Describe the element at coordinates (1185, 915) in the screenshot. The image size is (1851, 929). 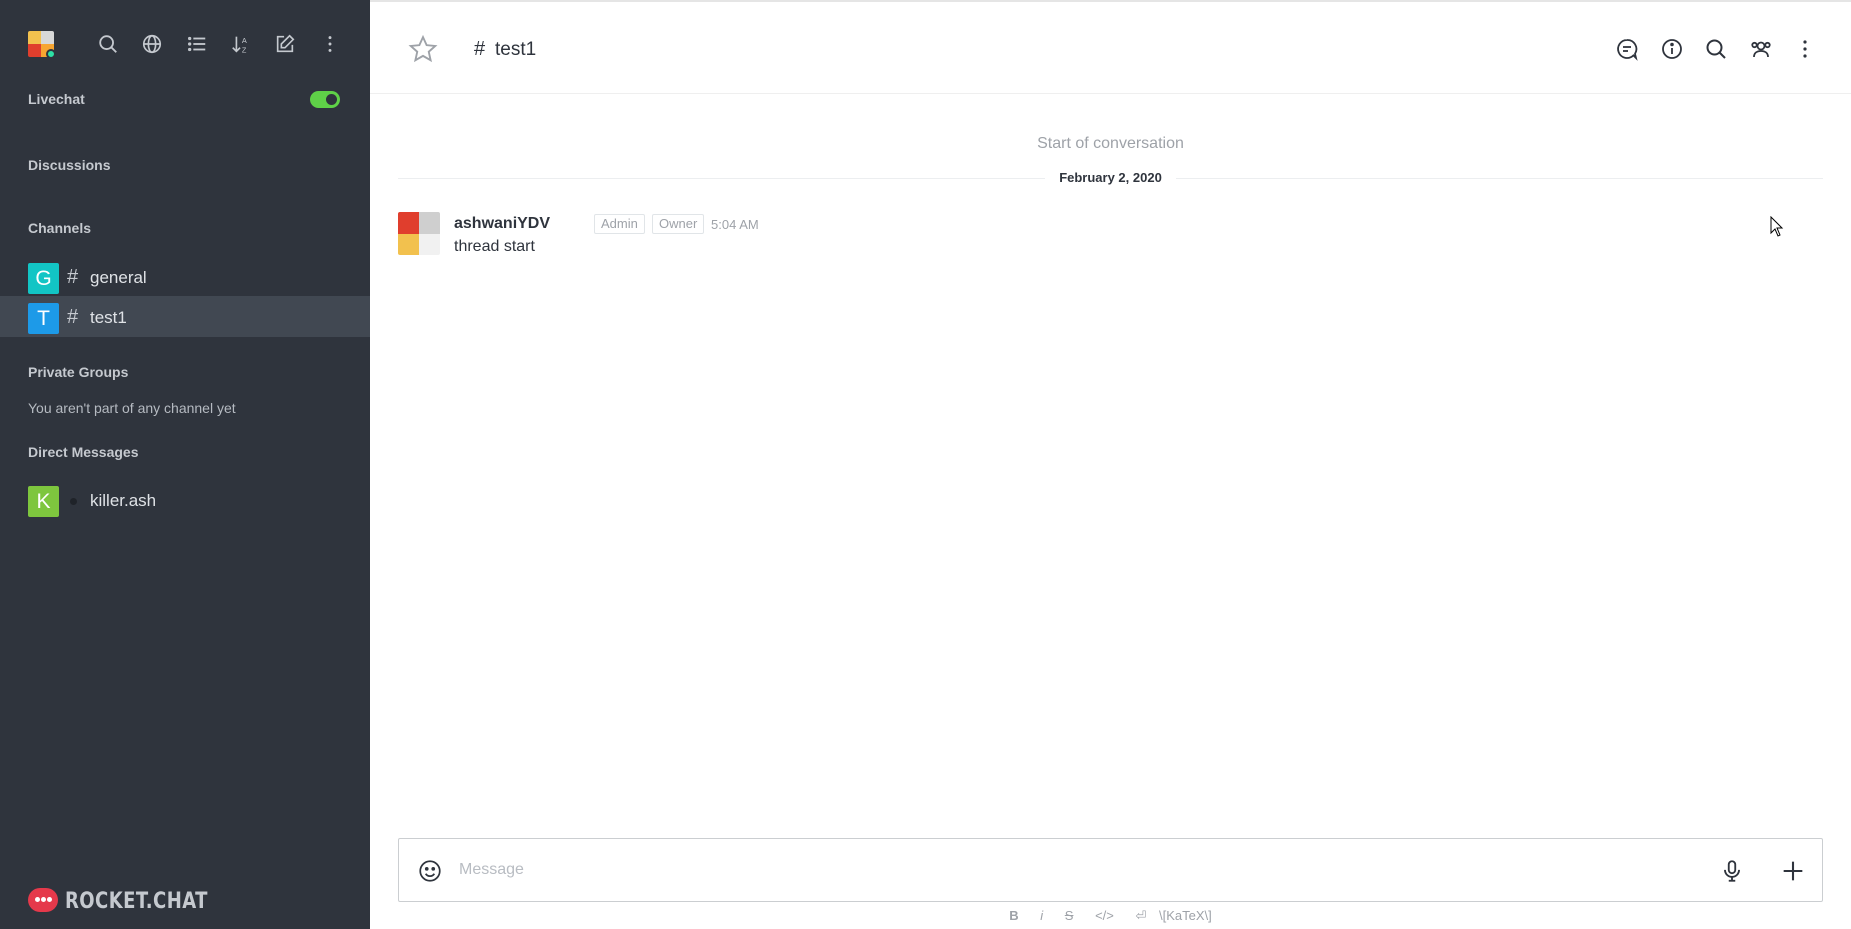
I see `format-katex-button: \[KaTeX\]` at that location.